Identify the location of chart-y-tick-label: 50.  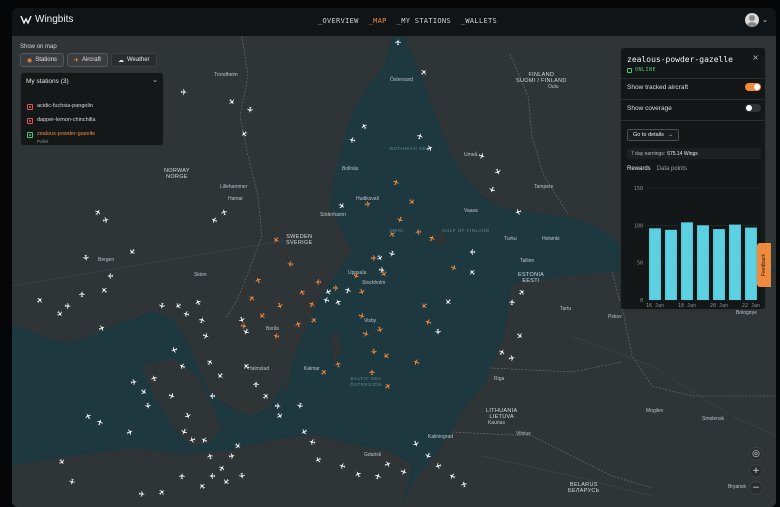
(640, 264).